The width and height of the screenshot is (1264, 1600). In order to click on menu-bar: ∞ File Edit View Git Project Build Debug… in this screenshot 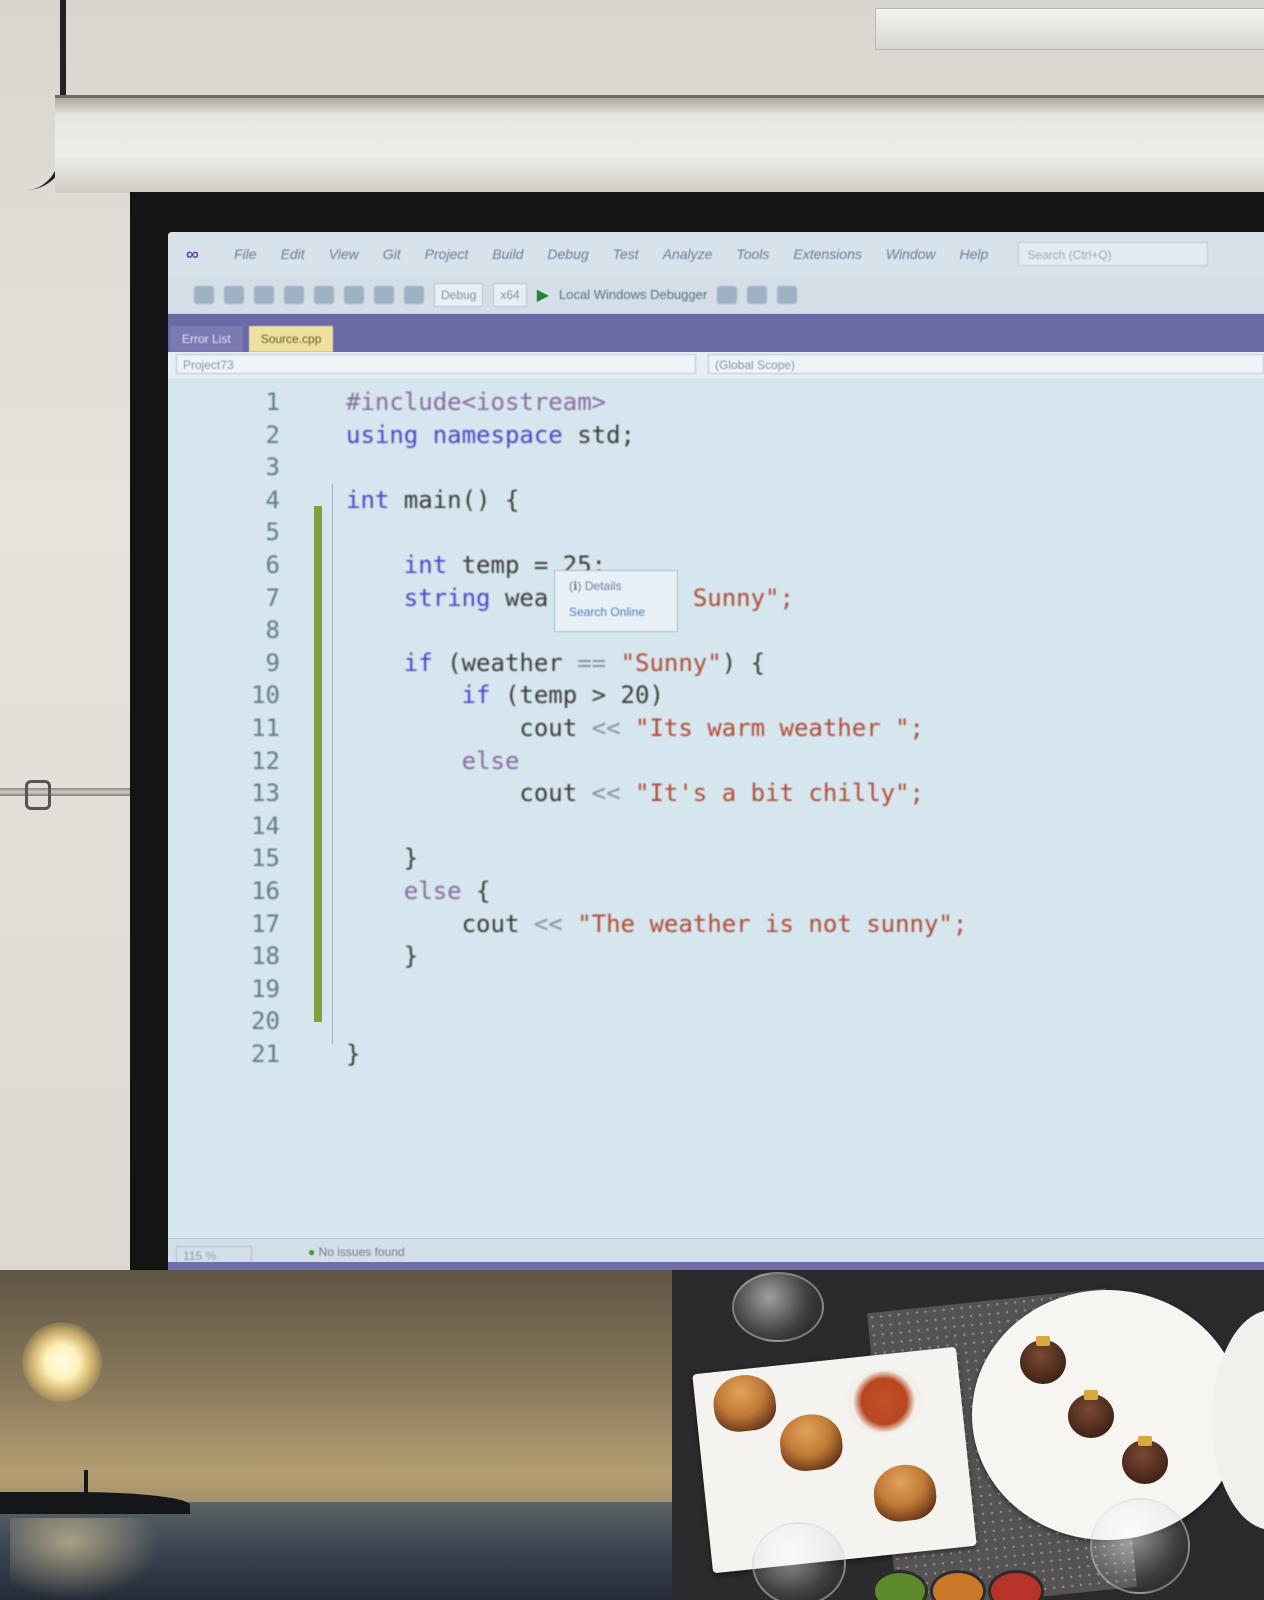, I will do `click(716, 254)`.